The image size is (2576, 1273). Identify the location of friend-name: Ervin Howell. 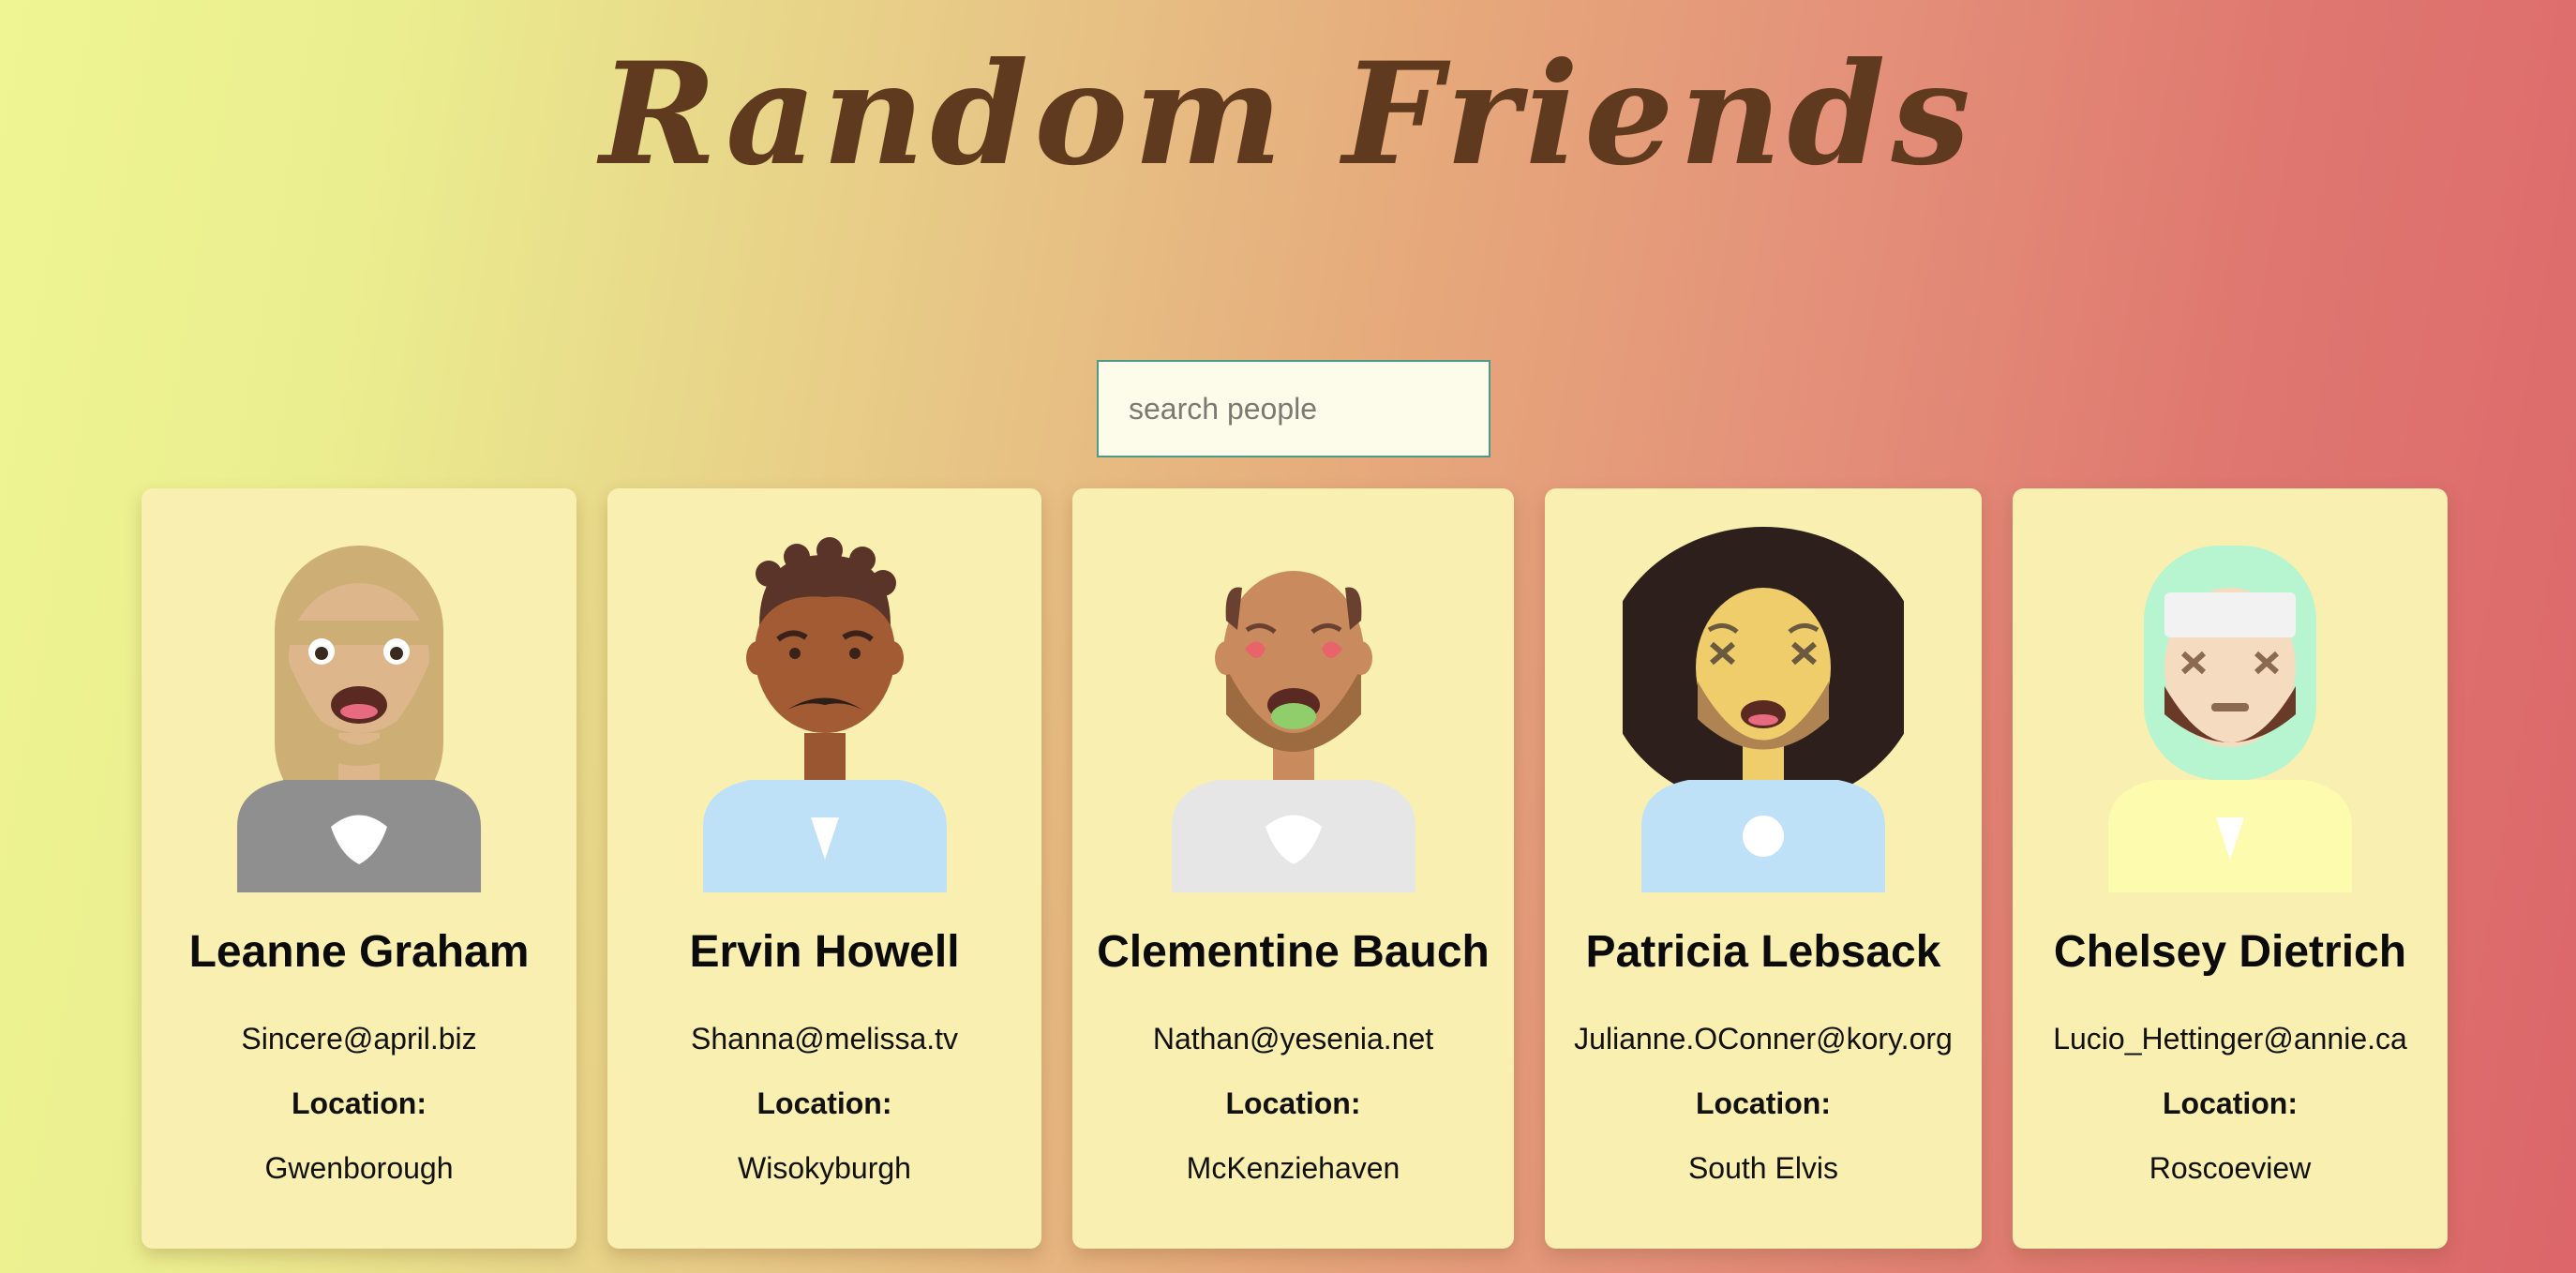
(825, 952).